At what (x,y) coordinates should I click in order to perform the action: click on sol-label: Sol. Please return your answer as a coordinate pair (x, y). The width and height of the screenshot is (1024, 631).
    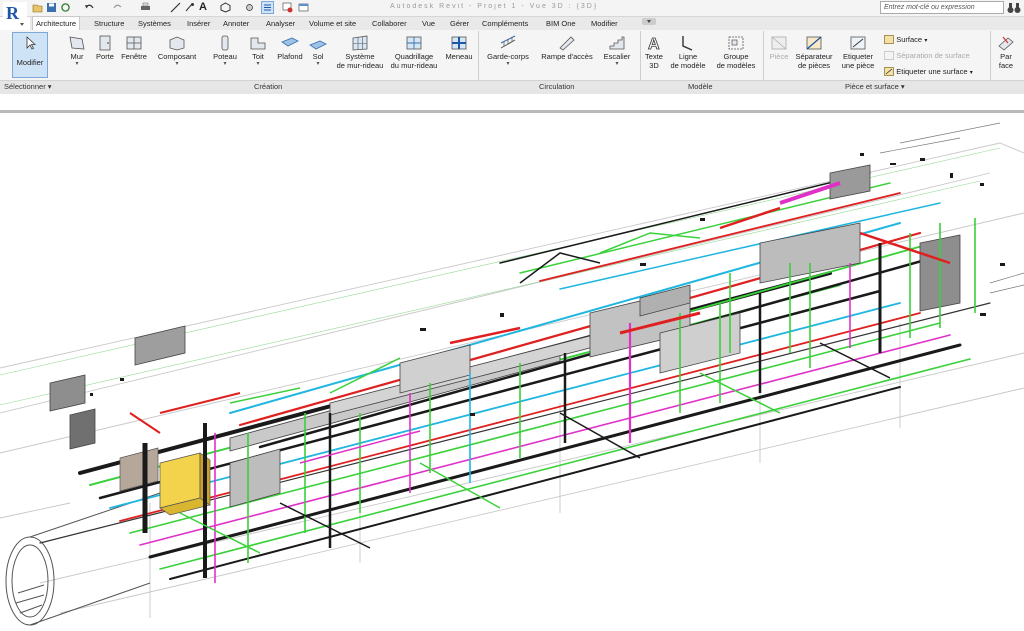
    Looking at the image, I should click on (318, 56).